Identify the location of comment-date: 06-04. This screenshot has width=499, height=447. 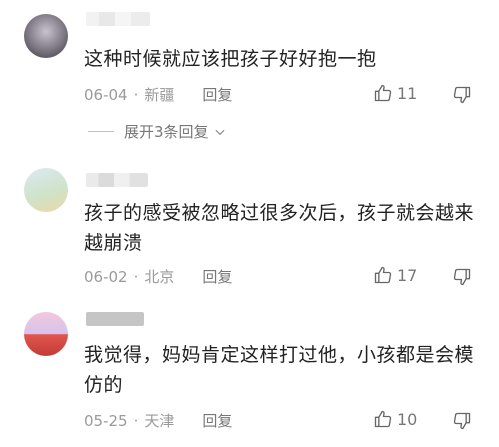
(106, 94).